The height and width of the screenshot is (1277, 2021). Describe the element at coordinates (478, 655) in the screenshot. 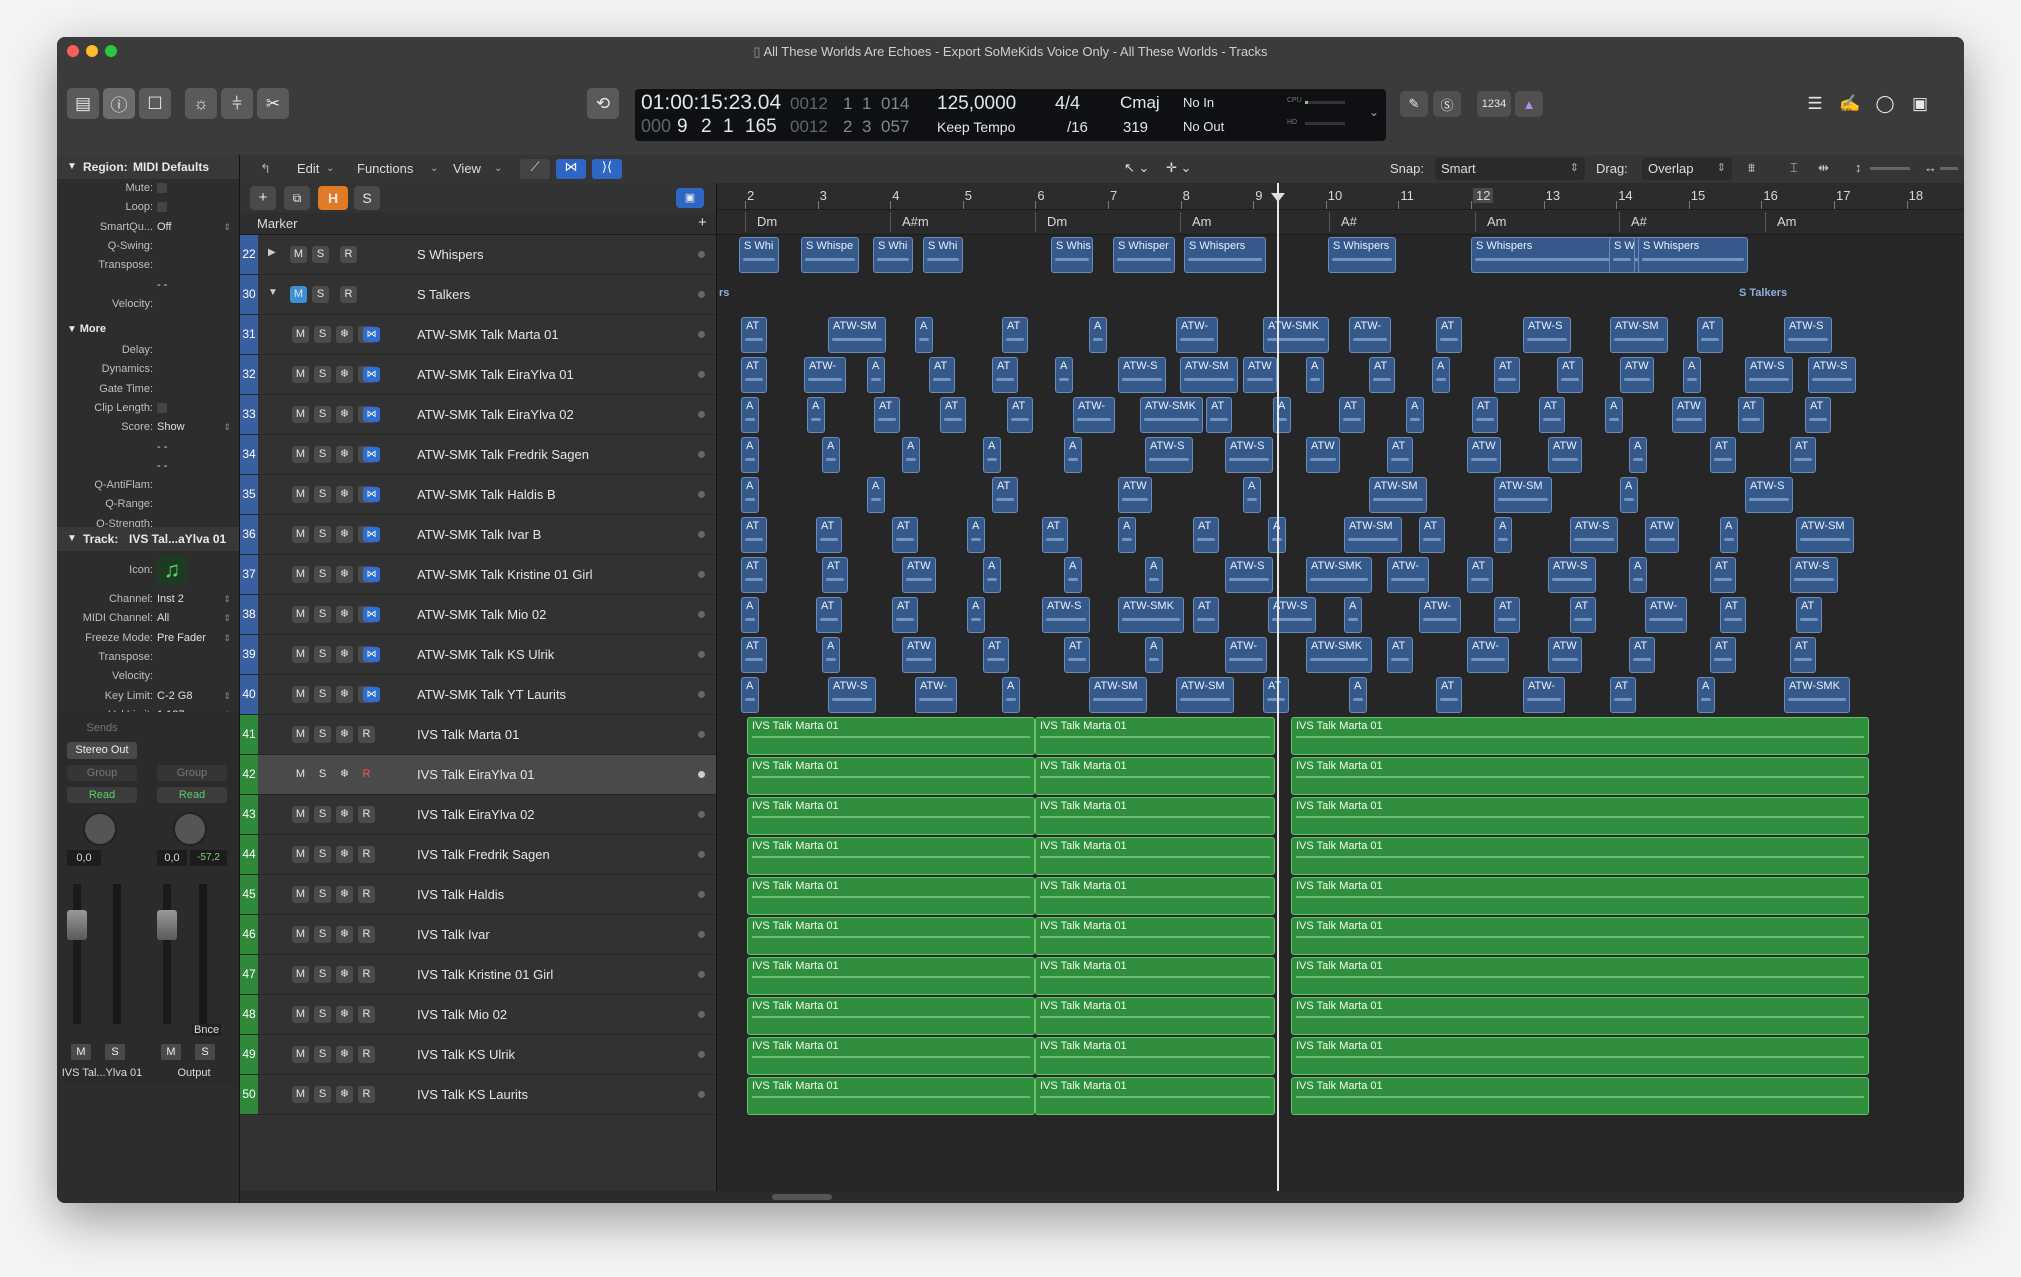

I see `track-header: 39MS❄R⋈ATW-SMK Talk KS Ulrik` at that location.